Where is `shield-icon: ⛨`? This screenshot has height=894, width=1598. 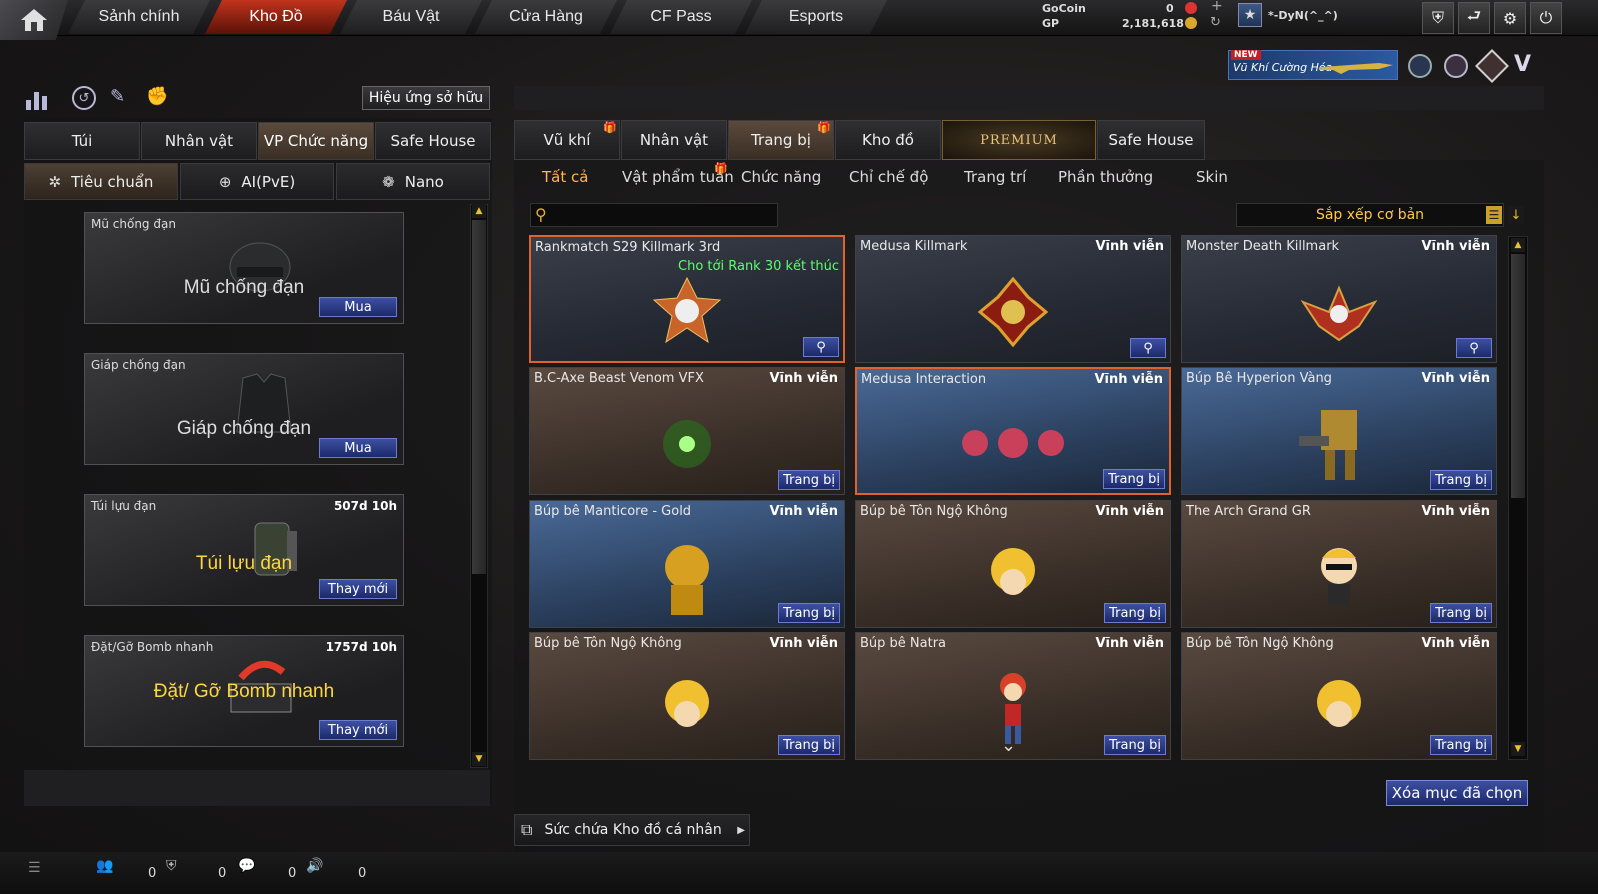 shield-icon: ⛨ is located at coordinates (1438, 18).